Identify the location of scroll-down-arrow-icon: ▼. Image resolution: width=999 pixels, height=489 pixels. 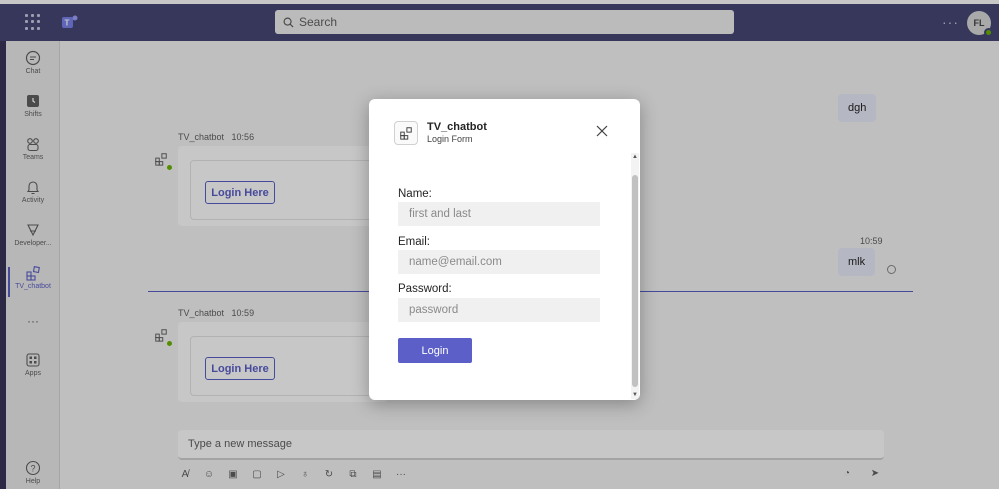
(635, 395).